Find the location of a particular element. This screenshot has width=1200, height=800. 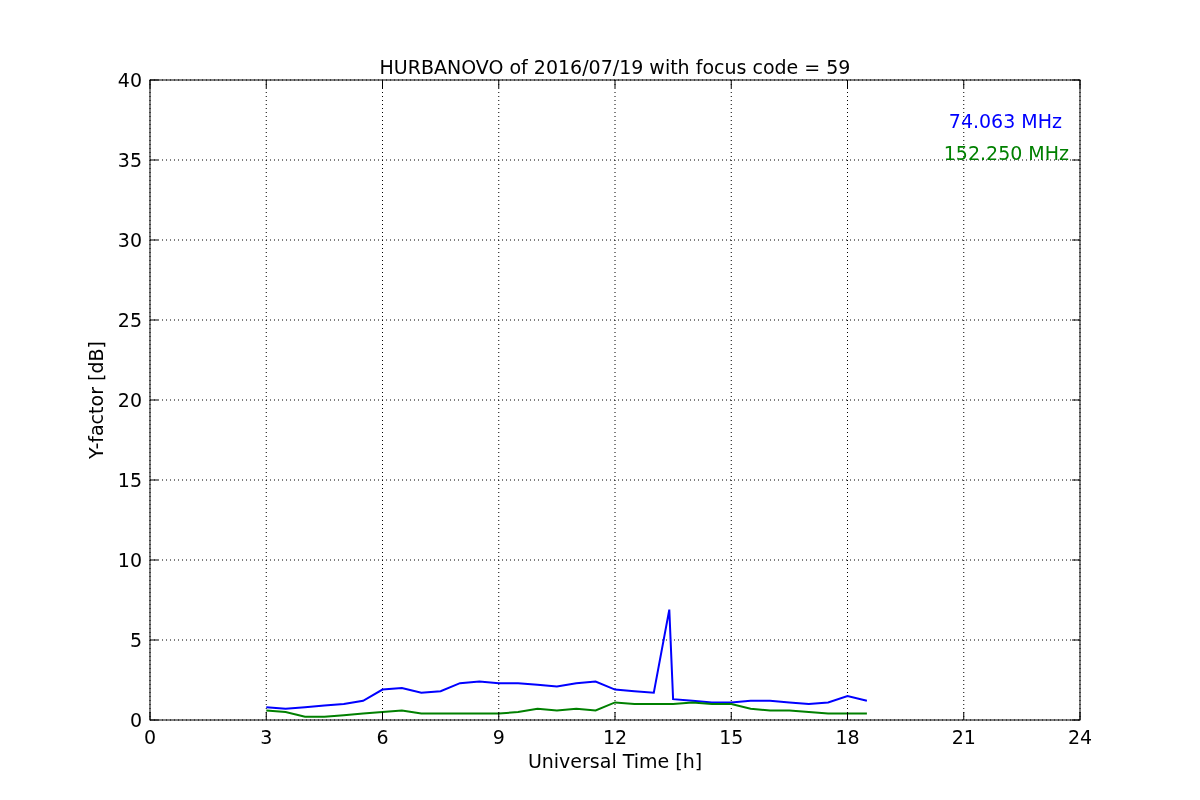

legend-label: 152.250 MHz is located at coordinates (1006, 153).